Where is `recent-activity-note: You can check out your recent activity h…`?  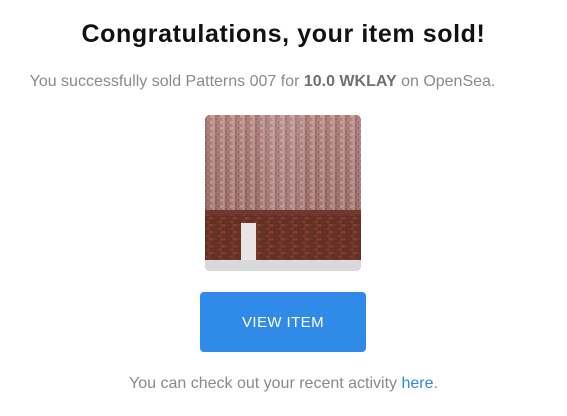 recent-activity-note: You can check out your recent activity h… is located at coordinates (283, 384).